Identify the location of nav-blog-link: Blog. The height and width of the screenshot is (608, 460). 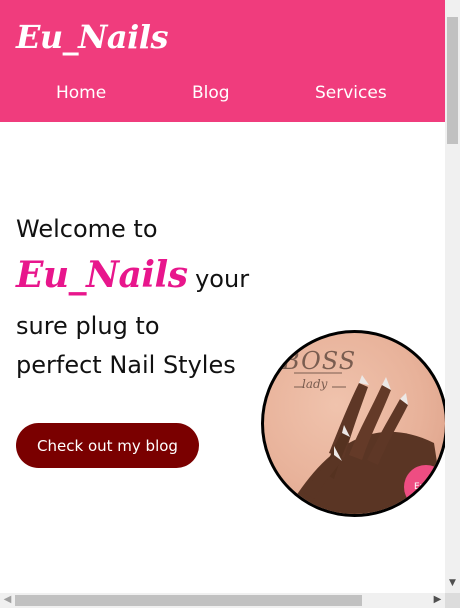
(211, 93).